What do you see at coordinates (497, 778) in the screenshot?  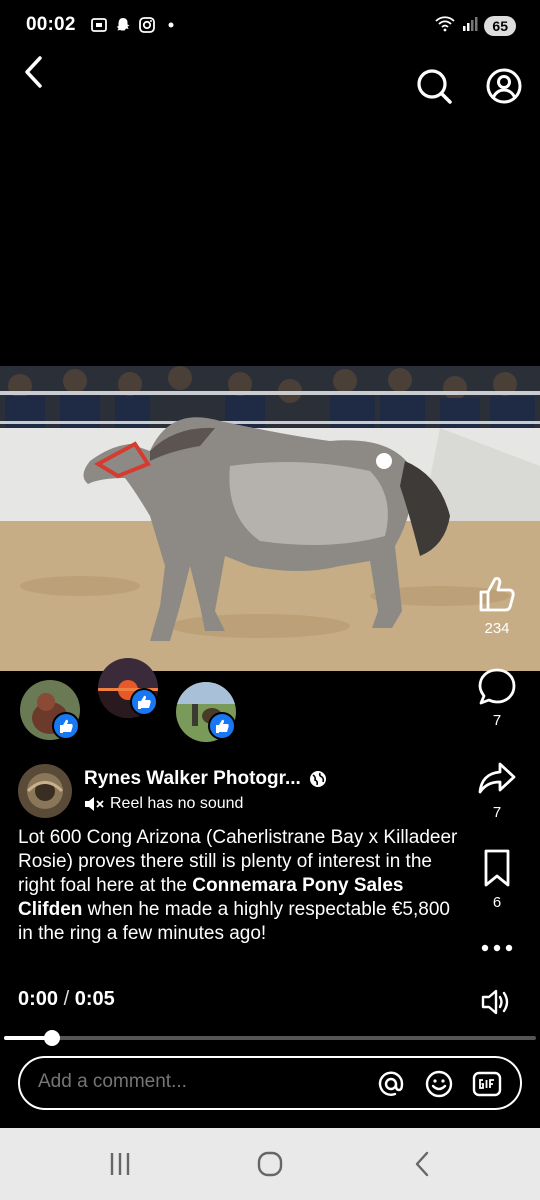 I see `share-icon` at bounding box center [497, 778].